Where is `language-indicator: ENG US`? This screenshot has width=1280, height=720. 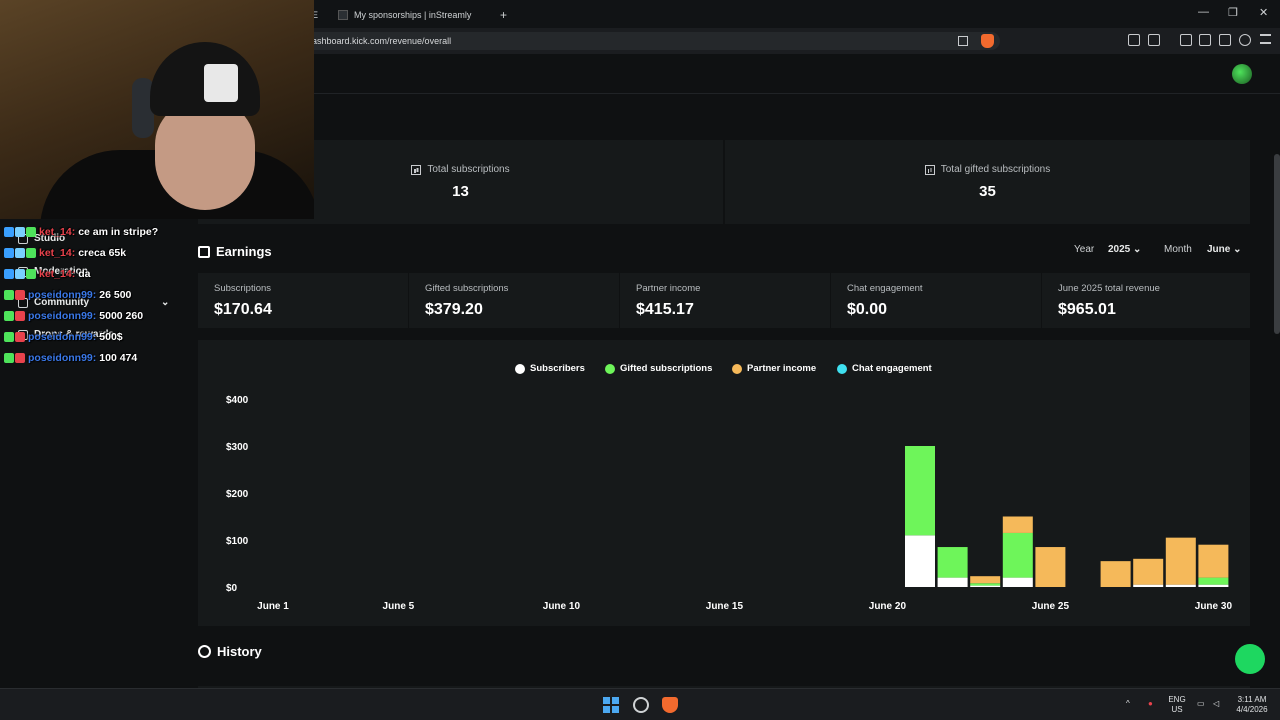
language-indicator: ENG US is located at coordinates (1177, 705).